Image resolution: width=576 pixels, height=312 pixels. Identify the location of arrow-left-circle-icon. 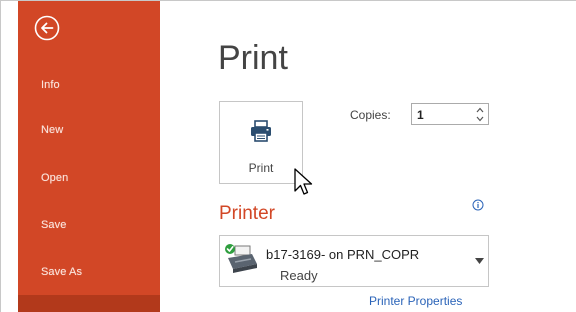
(47, 28).